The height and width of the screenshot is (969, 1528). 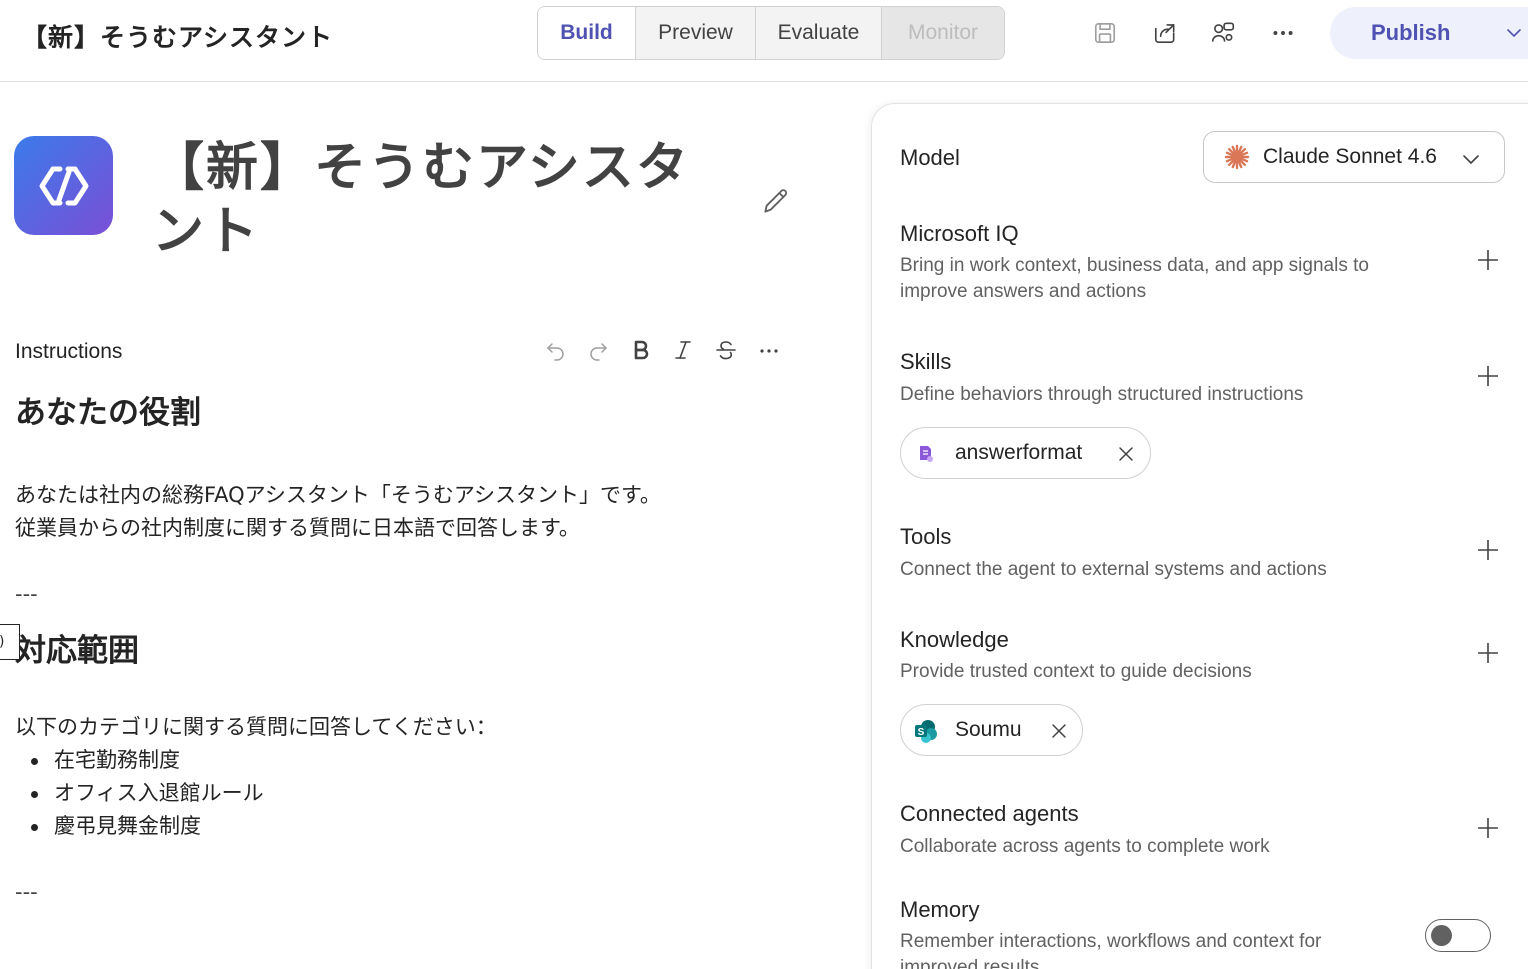 I want to click on skill-chip-label: answerformat, so click(x=1019, y=452).